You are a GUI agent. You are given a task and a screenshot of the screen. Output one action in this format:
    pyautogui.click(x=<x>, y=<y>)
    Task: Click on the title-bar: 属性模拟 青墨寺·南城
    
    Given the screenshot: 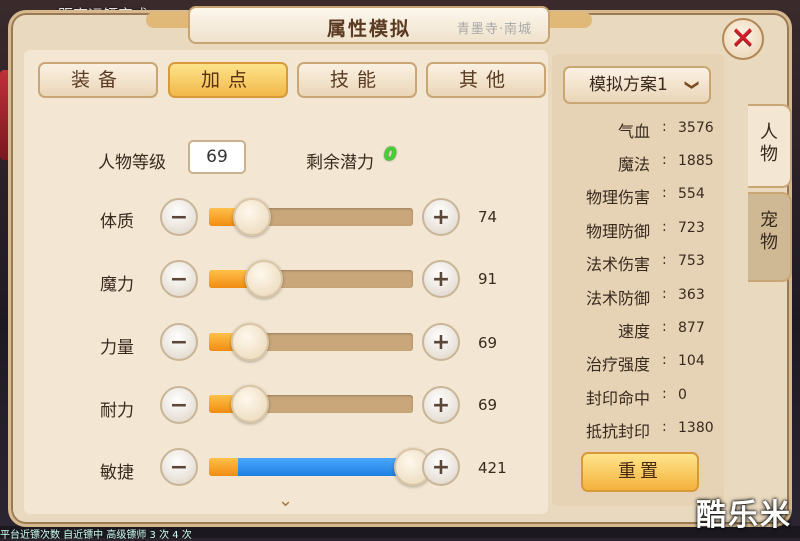 What is the action you would take?
    pyautogui.click(x=369, y=25)
    